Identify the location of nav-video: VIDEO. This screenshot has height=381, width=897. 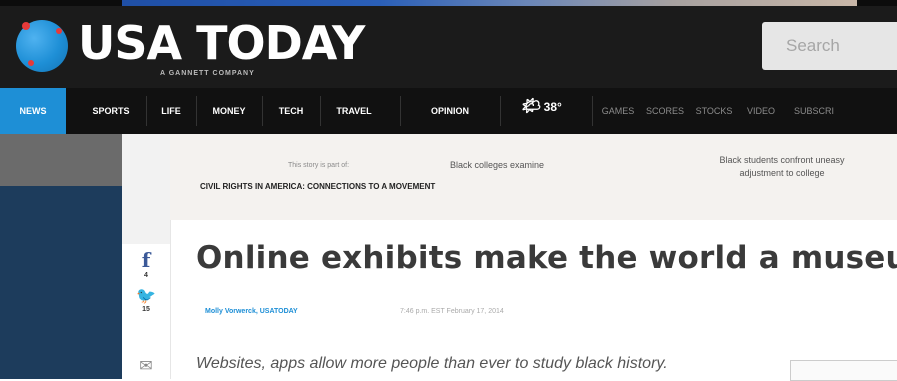
(761, 111).